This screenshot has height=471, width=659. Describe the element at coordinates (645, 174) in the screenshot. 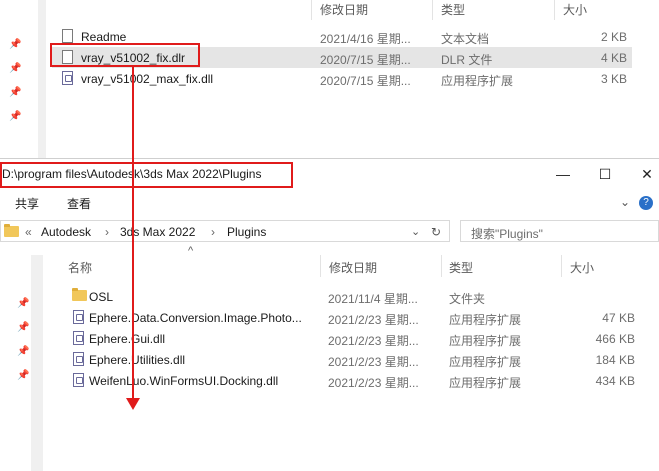

I see `close-button: ✕` at that location.